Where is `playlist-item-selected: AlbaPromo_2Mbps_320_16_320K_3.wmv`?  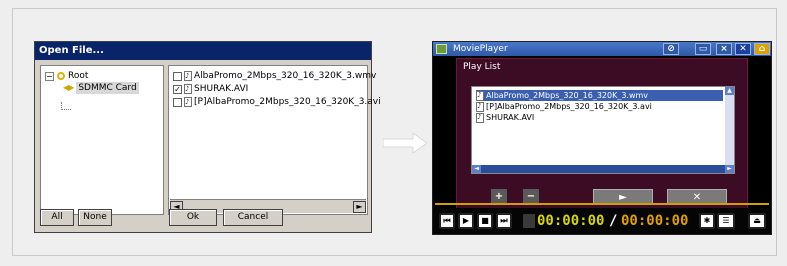
playlist-item-selected: AlbaPromo_2Mbps_320_16_320K_3.wmv is located at coordinates (599, 95).